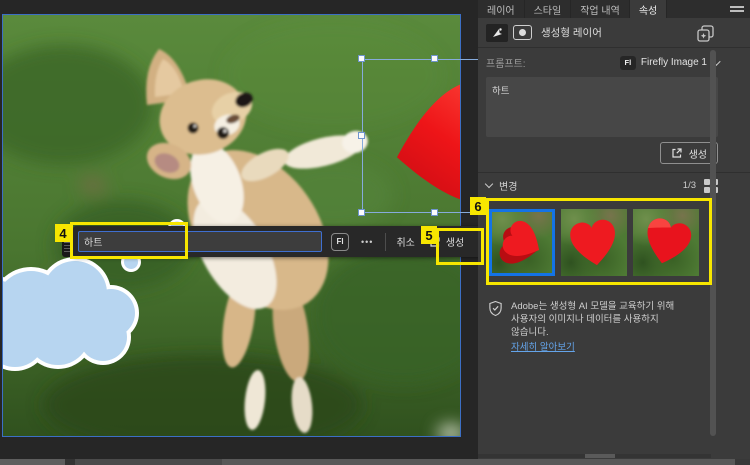  Describe the element at coordinates (585, 319) in the screenshot. I see `disclaimer-line: 사용자의 이미지나 데이터를 사용하지` at that location.